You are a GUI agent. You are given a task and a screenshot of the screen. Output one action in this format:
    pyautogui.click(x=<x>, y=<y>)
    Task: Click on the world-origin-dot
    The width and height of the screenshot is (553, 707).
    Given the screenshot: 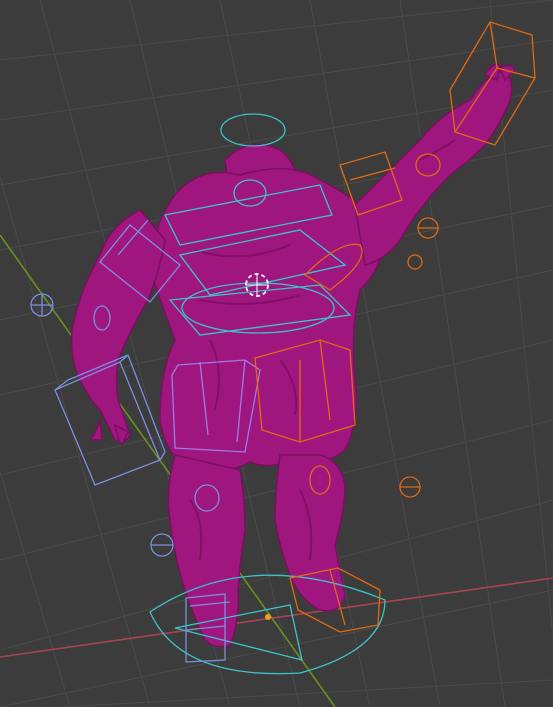 What is the action you would take?
    pyautogui.click(x=268, y=617)
    